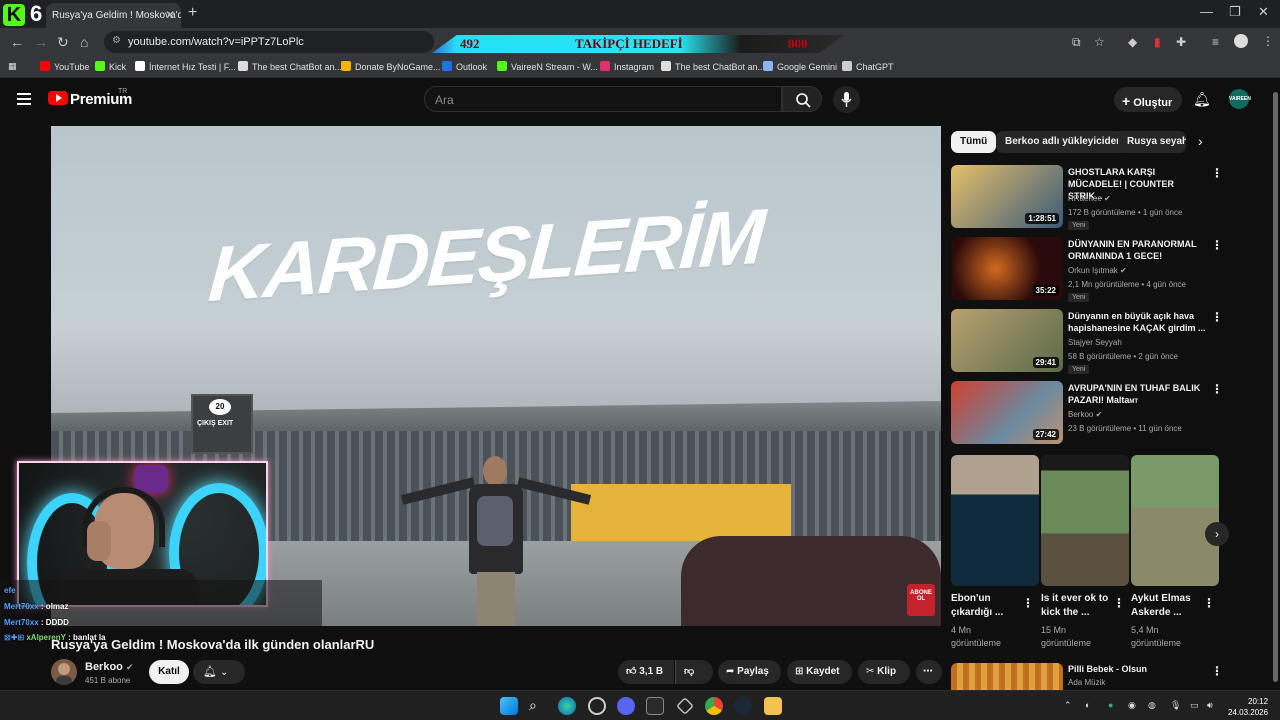  I want to click on chip-all: Tümü, so click(974, 142).